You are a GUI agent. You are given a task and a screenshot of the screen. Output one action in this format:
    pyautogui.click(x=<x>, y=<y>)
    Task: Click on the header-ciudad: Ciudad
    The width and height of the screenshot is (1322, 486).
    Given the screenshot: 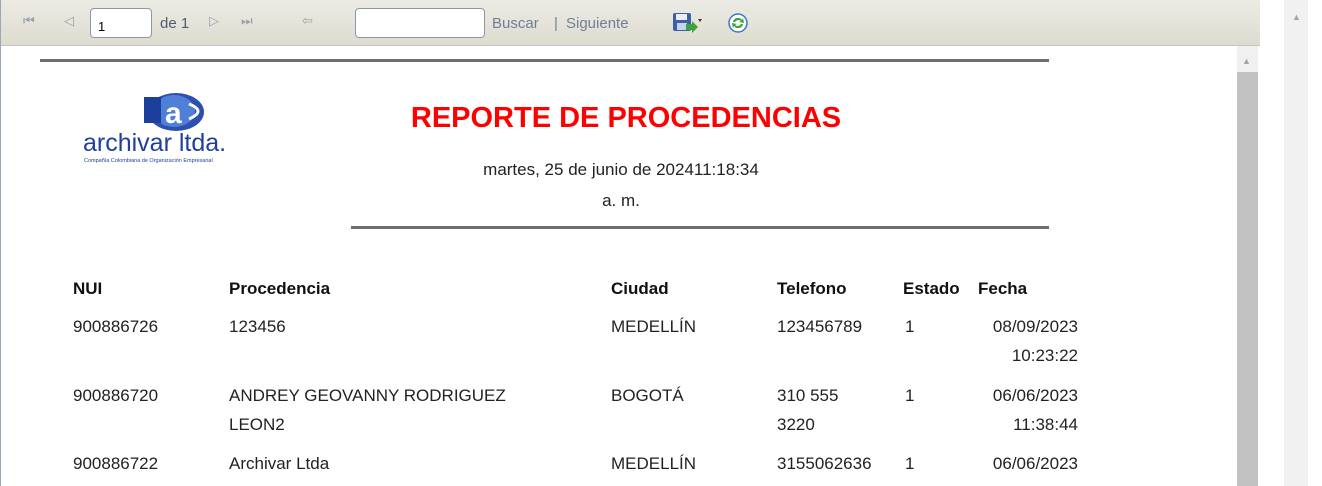 What is the action you would take?
    pyautogui.click(x=640, y=288)
    